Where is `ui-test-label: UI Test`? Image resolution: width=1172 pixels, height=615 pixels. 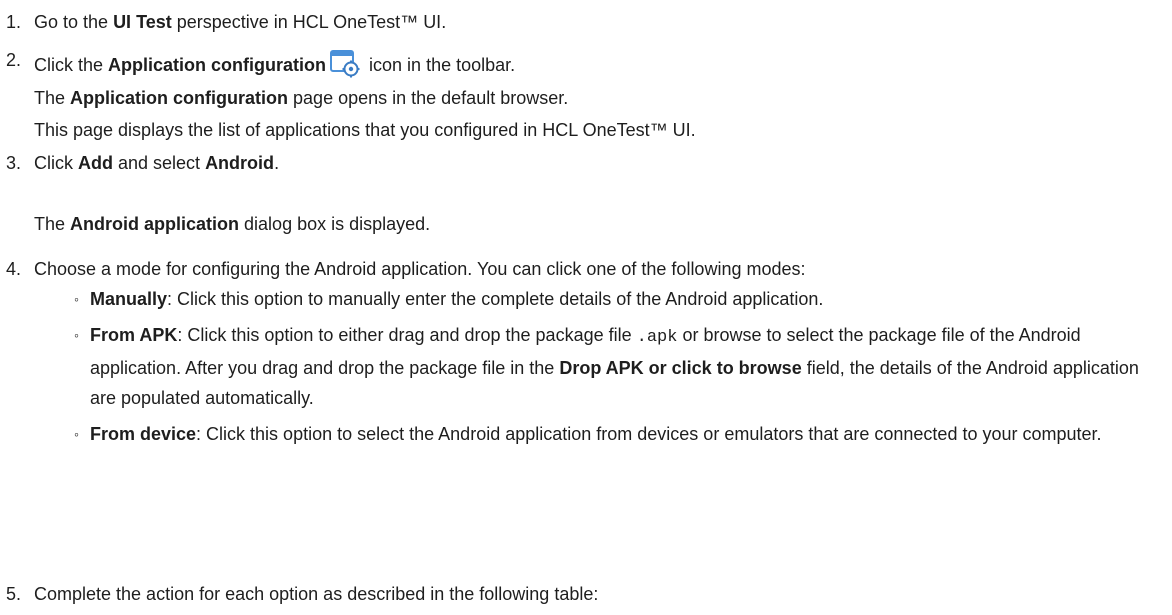
ui-test-label: UI Test is located at coordinates (142, 22).